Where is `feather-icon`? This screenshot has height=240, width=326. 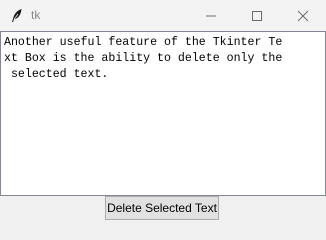 feather-icon is located at coordinates (17, 15).